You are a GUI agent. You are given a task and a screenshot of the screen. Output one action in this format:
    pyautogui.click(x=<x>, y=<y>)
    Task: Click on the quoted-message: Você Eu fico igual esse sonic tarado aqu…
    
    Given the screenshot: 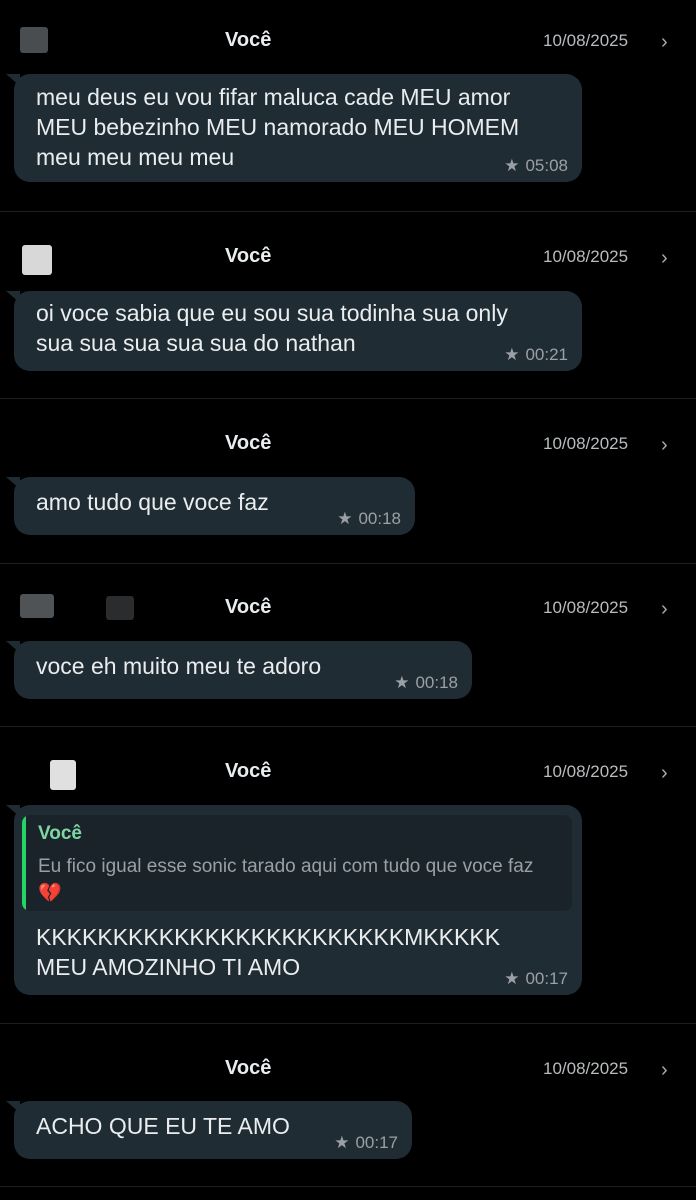 What is the action you would take?
    pyautogui.click(x=297, y=863)
    